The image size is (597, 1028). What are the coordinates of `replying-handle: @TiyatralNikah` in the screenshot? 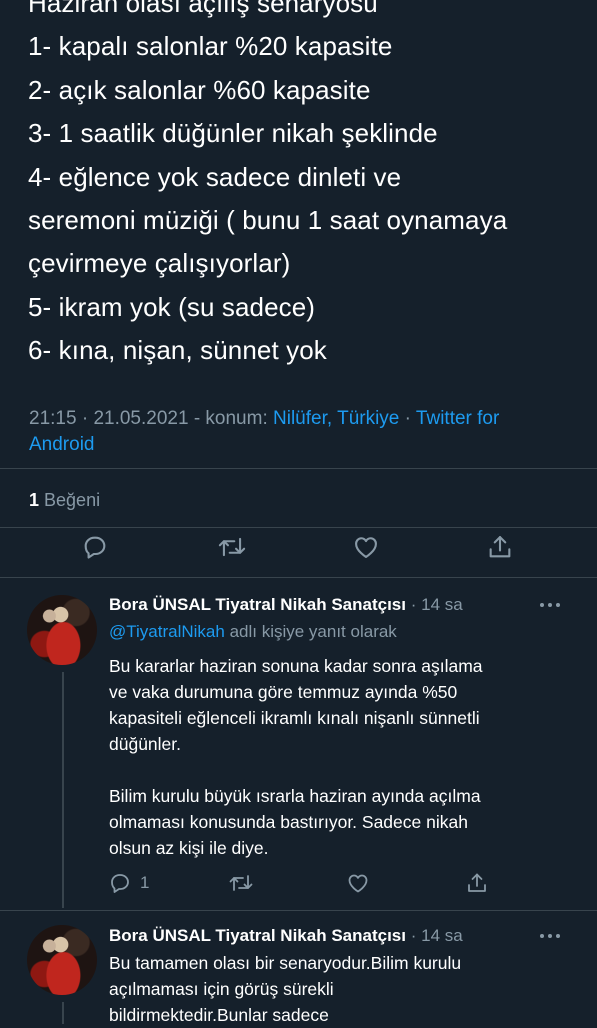 It's located at (167, 631).